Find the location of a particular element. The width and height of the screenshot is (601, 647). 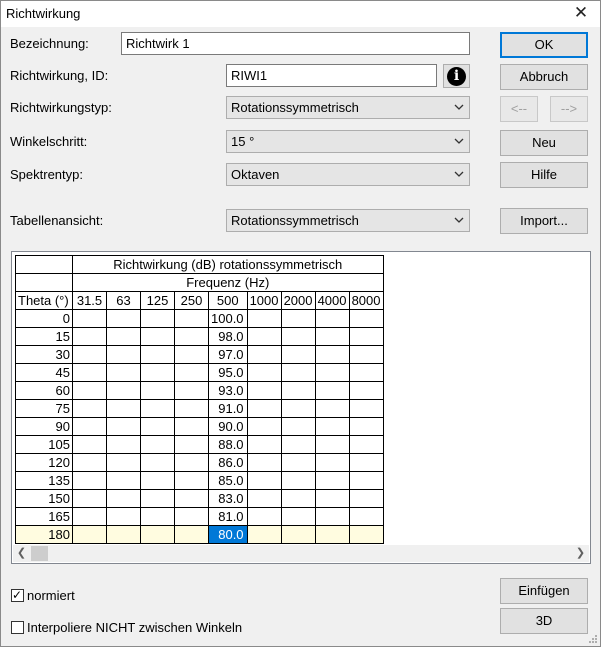

value-cell: 88.0 is located at coordinates (228, 444).